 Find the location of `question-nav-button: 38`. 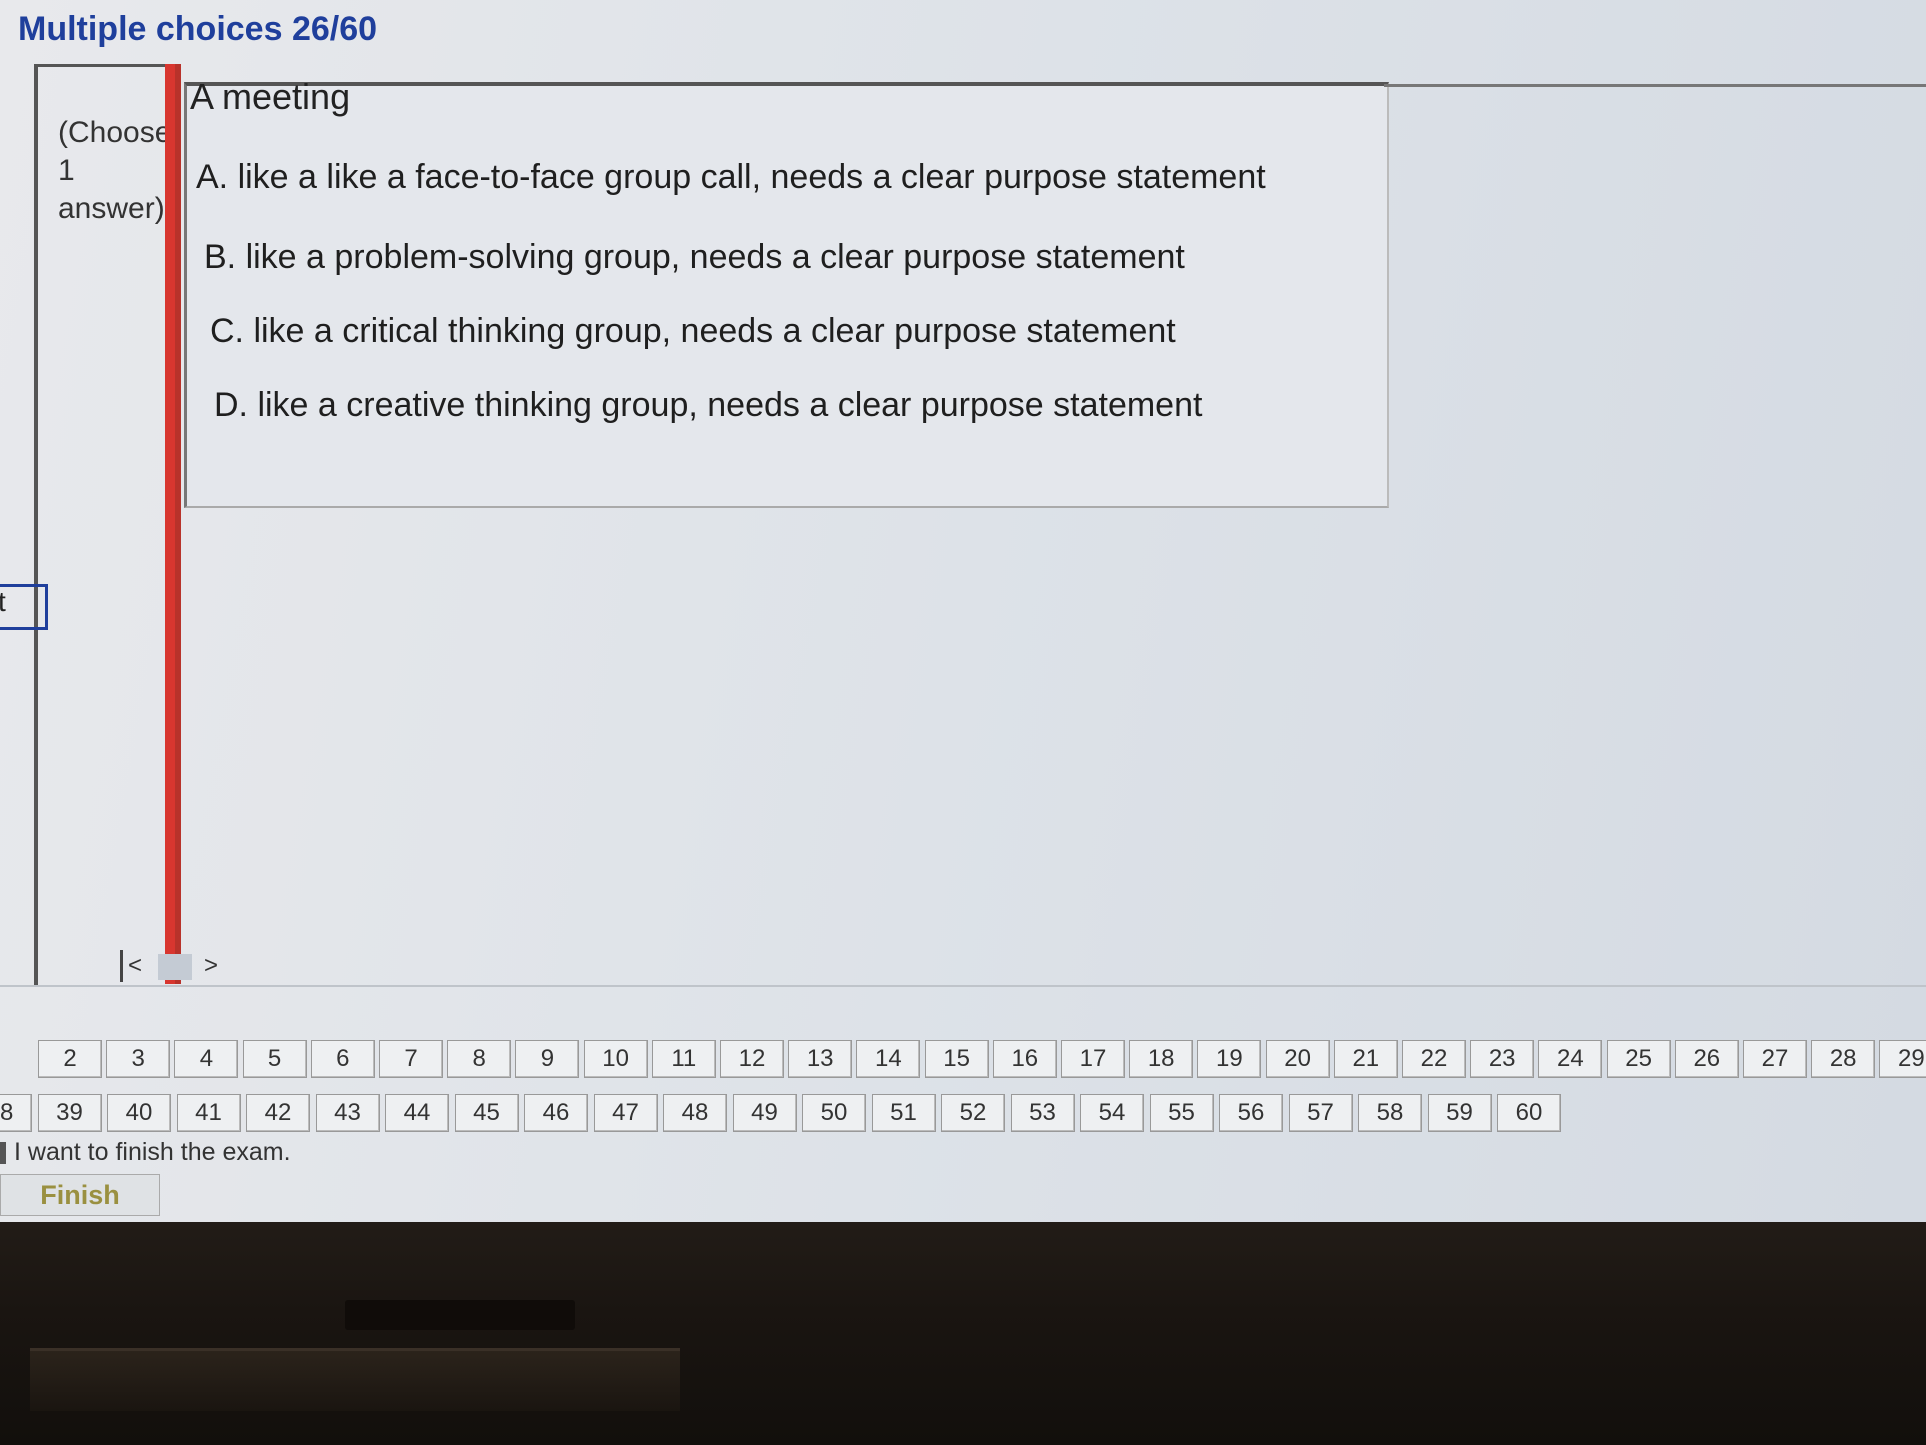

question-nav-button: 38 is located at coordinates (16, 1113).